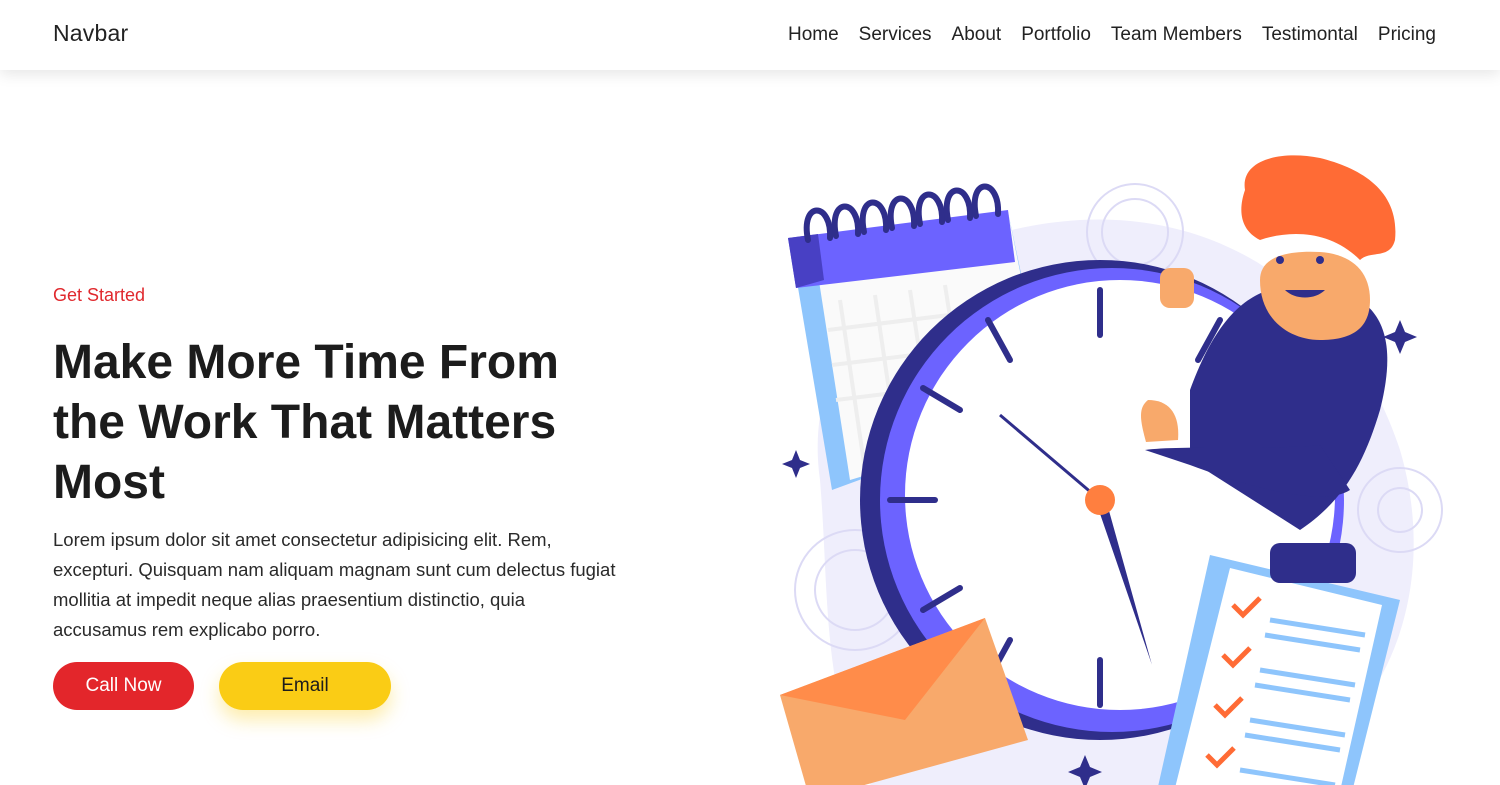  Describe the element at coordinates (1310, 34) in the screenshot. I see `nav-link-testimonial: Testimontal` at that location.